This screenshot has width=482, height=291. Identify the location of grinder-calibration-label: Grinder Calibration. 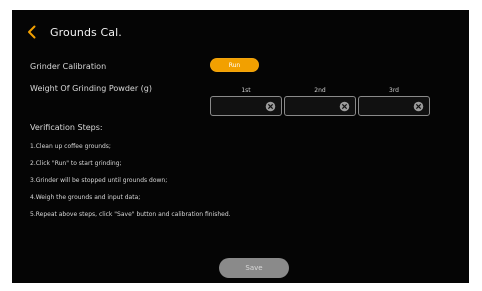
(68, 66).